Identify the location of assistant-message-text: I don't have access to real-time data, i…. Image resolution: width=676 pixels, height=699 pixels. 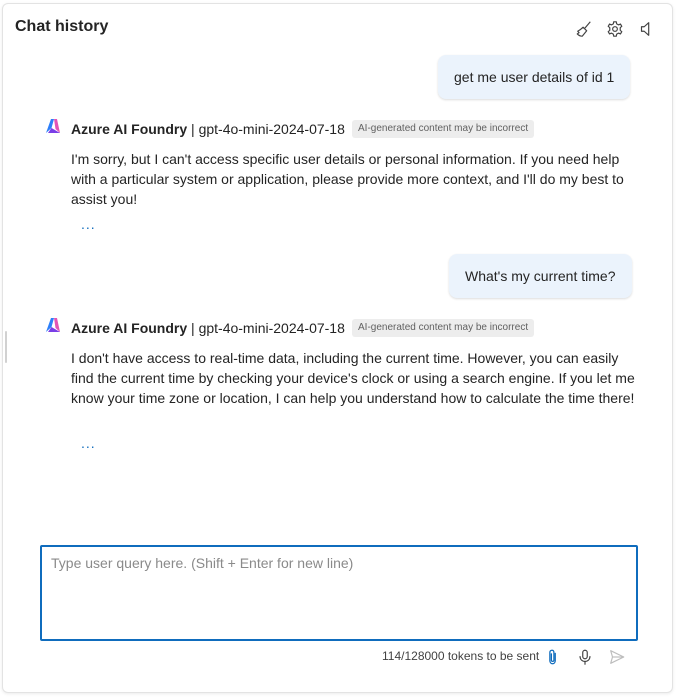
(353, 378).